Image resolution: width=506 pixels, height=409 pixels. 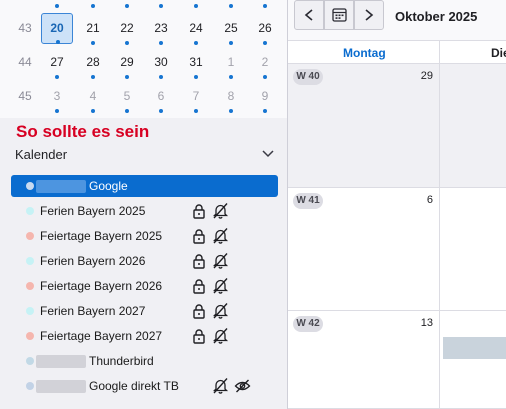 I want to click on redacted-event, so click(x=474, y=348).